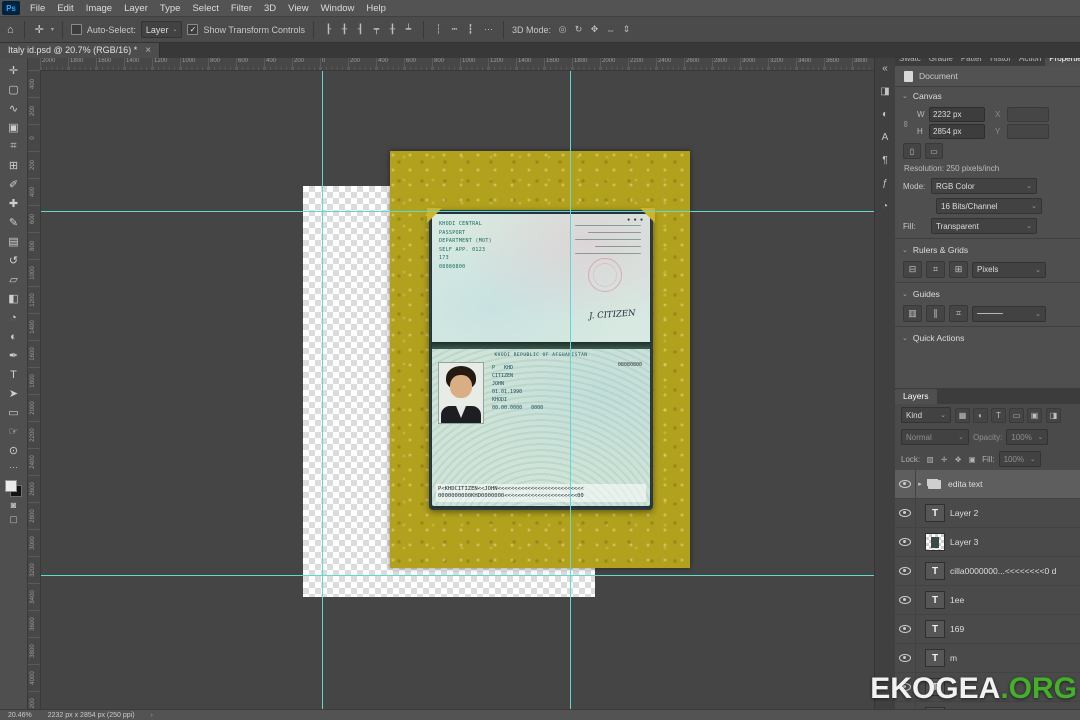 Image resolution: width=1080 pixels, height=720 pixels. Describe the element at coordinates (14, 146) in the screenshot. I see `crop-tool: ⌗` at that location.